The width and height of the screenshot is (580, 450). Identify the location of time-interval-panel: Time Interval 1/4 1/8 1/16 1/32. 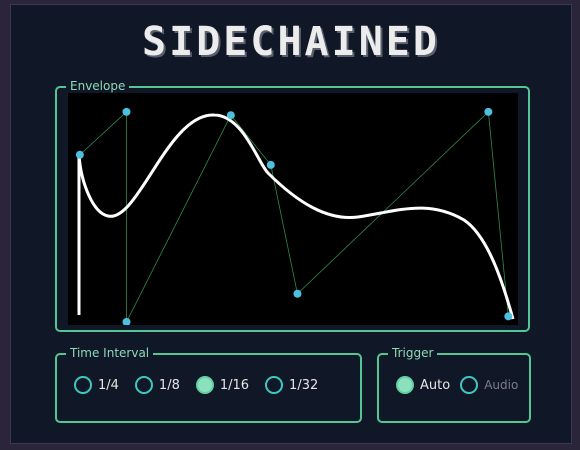
(208, 384).